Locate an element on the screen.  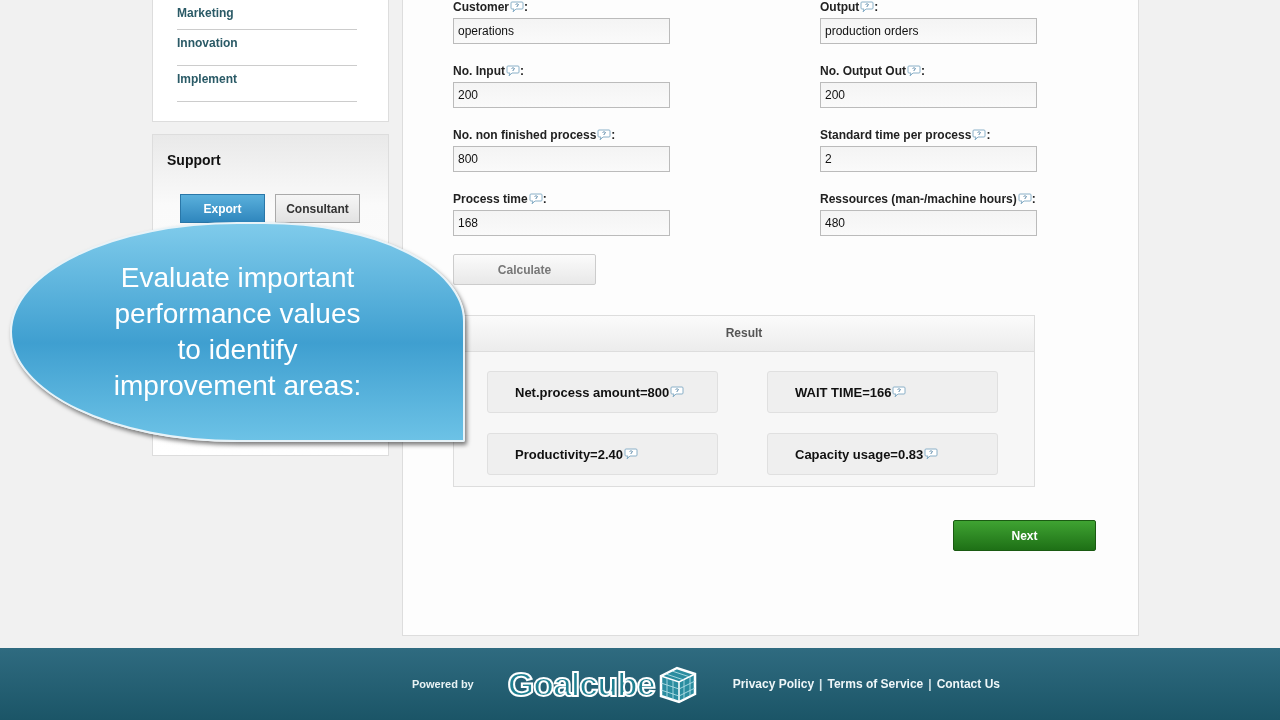
support-title: Support is located at coordinates (194, 160).